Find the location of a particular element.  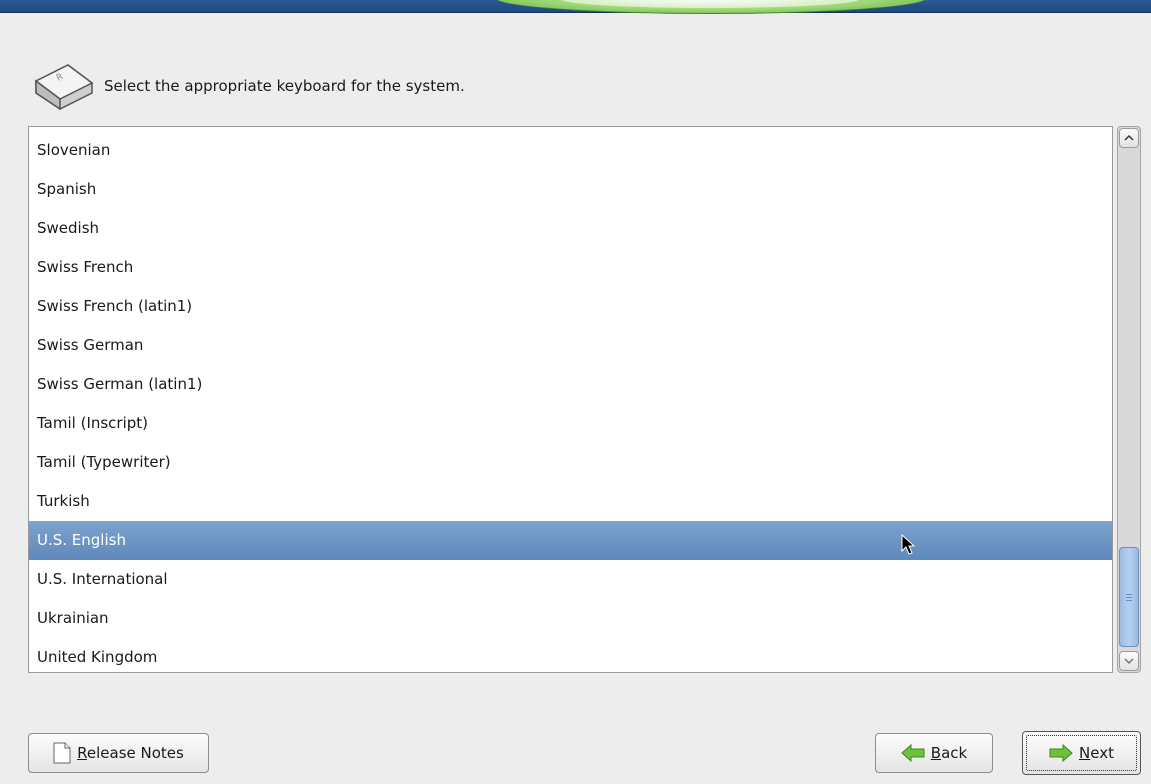

list-item: U.S. International is located at coordinates (570, 579).